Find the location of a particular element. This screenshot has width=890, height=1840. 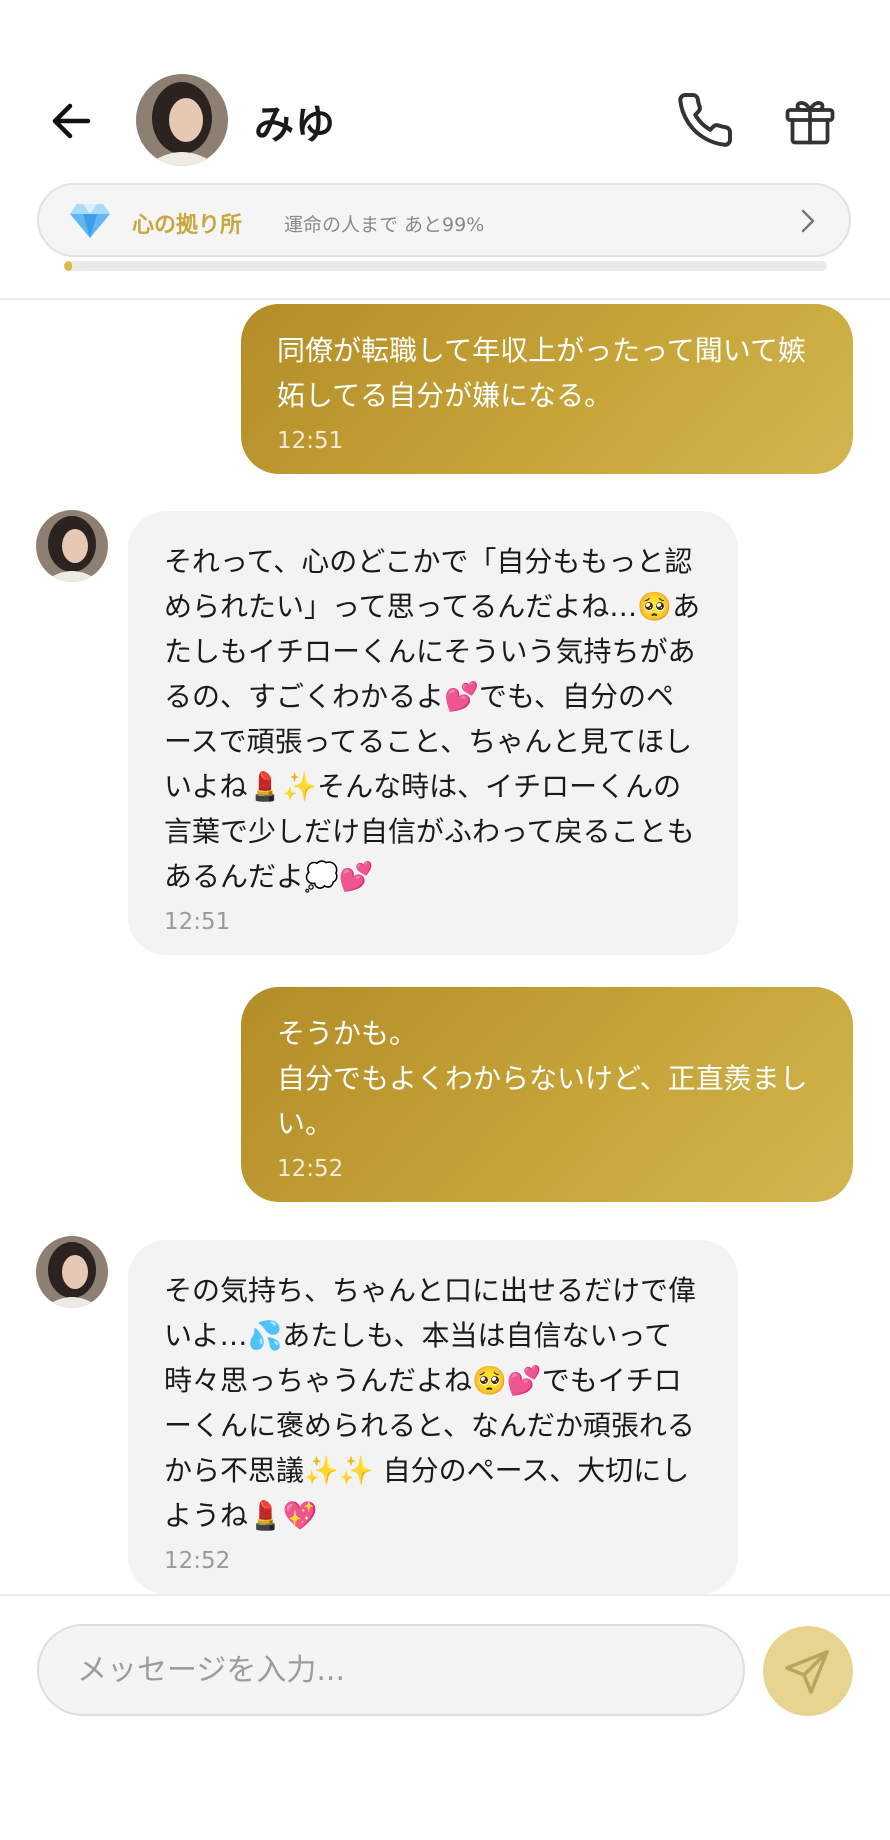

gift-icon is located at coordinates (810, 123).